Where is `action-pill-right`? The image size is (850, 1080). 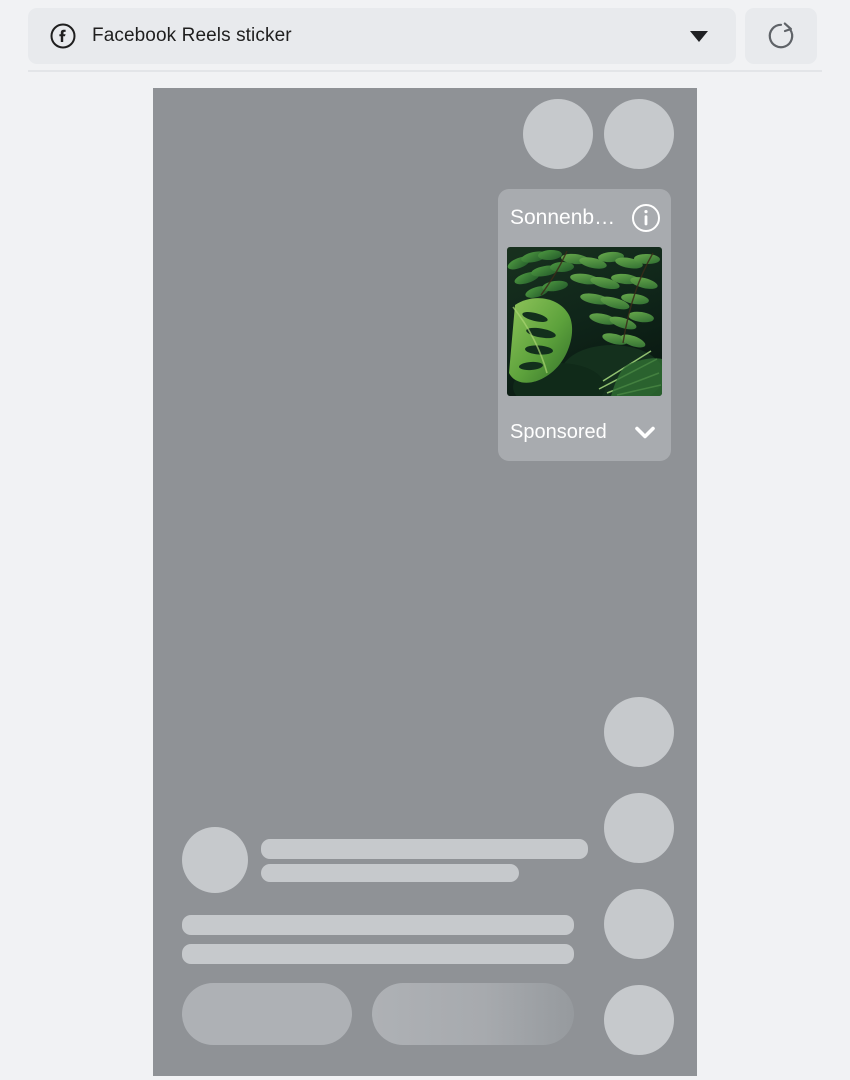
action-pill-right is located at coordinates (473, 1014).